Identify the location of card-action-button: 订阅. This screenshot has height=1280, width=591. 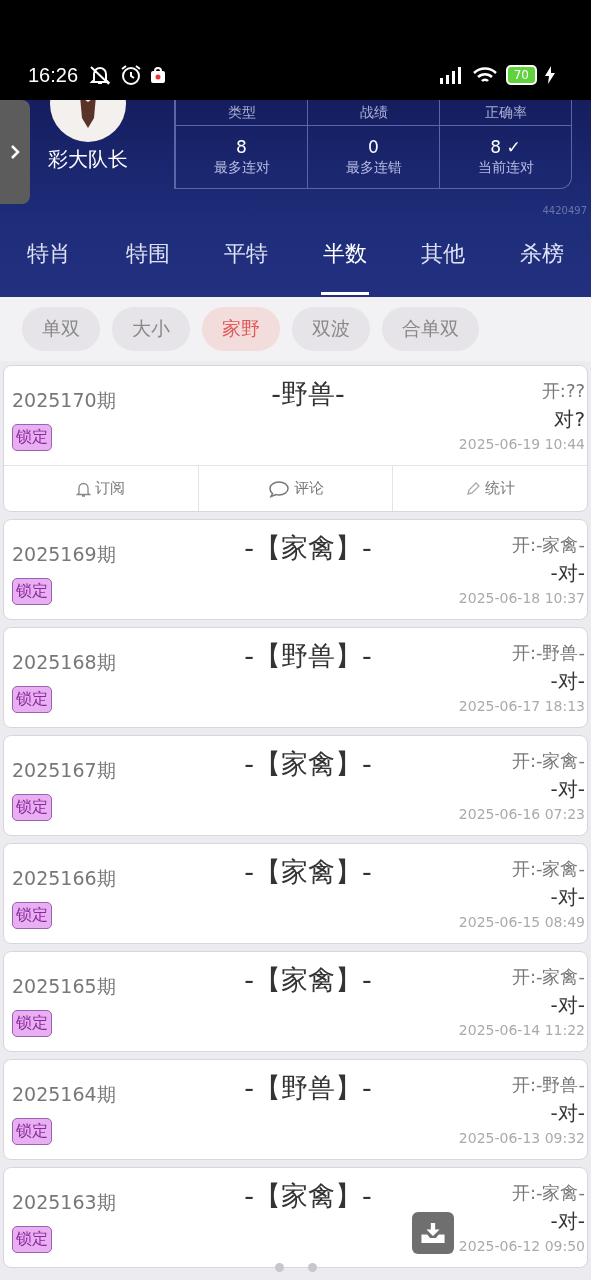
(101, 488).